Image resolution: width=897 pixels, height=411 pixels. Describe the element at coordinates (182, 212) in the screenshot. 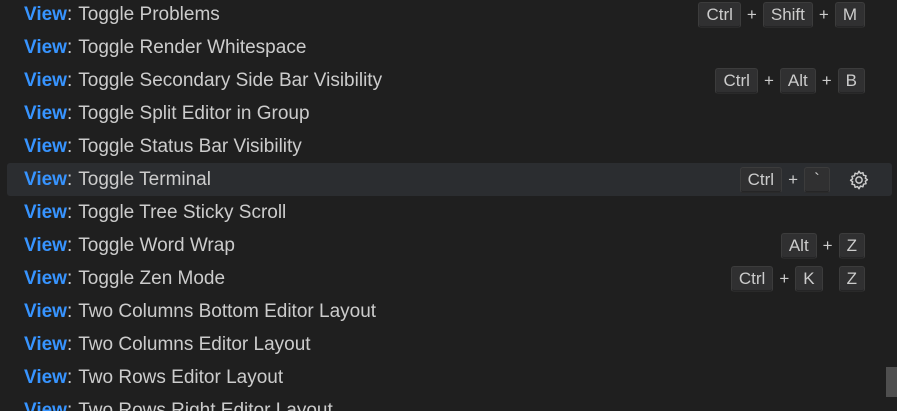

I see `command-label: Toggle Tree Sticky Scroll` at that location.